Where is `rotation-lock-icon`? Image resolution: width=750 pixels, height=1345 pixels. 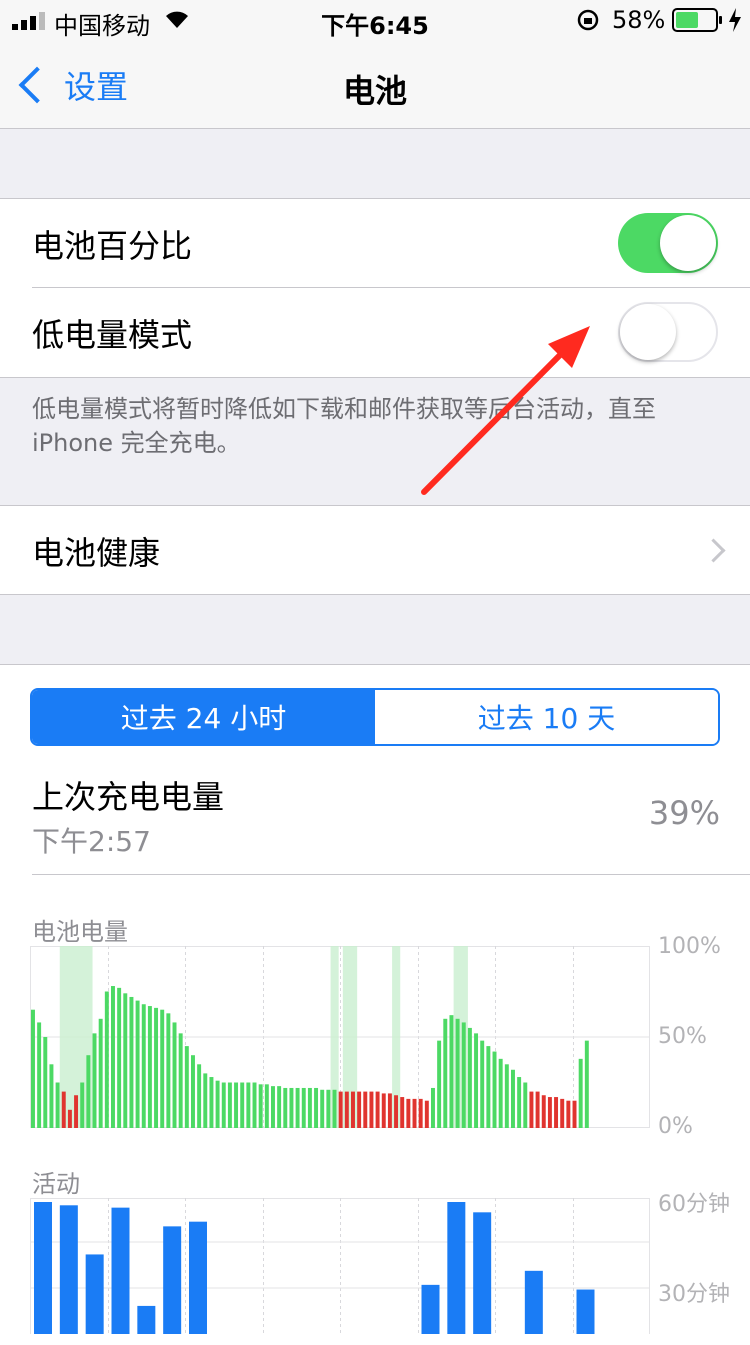 rotation-lock-icon is located at coordinates (588, 22).